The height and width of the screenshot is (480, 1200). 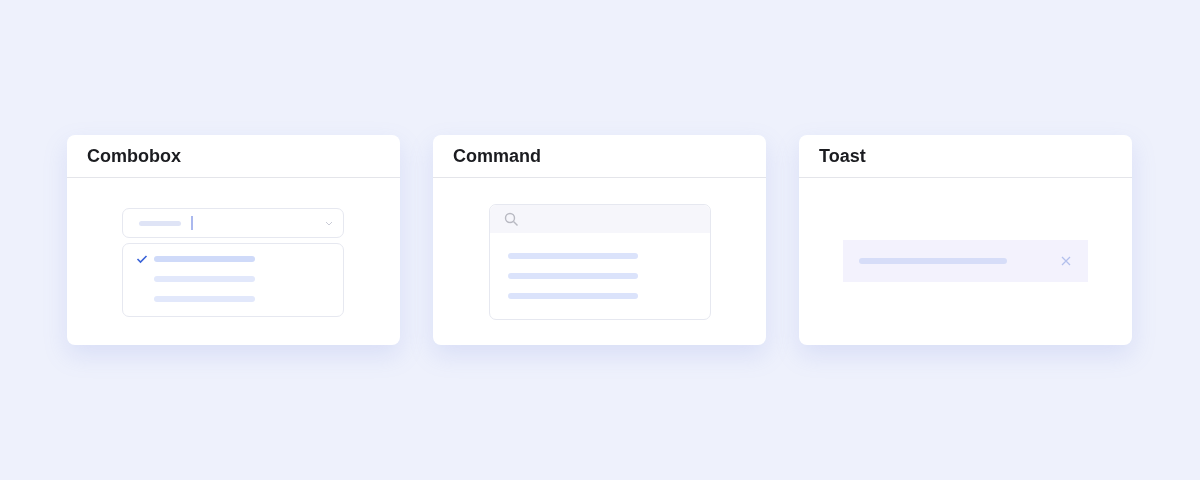 What do you see at coordinates (142, 258) in the screenshot?
I see `check-icon` at bounding box center [142, 258].